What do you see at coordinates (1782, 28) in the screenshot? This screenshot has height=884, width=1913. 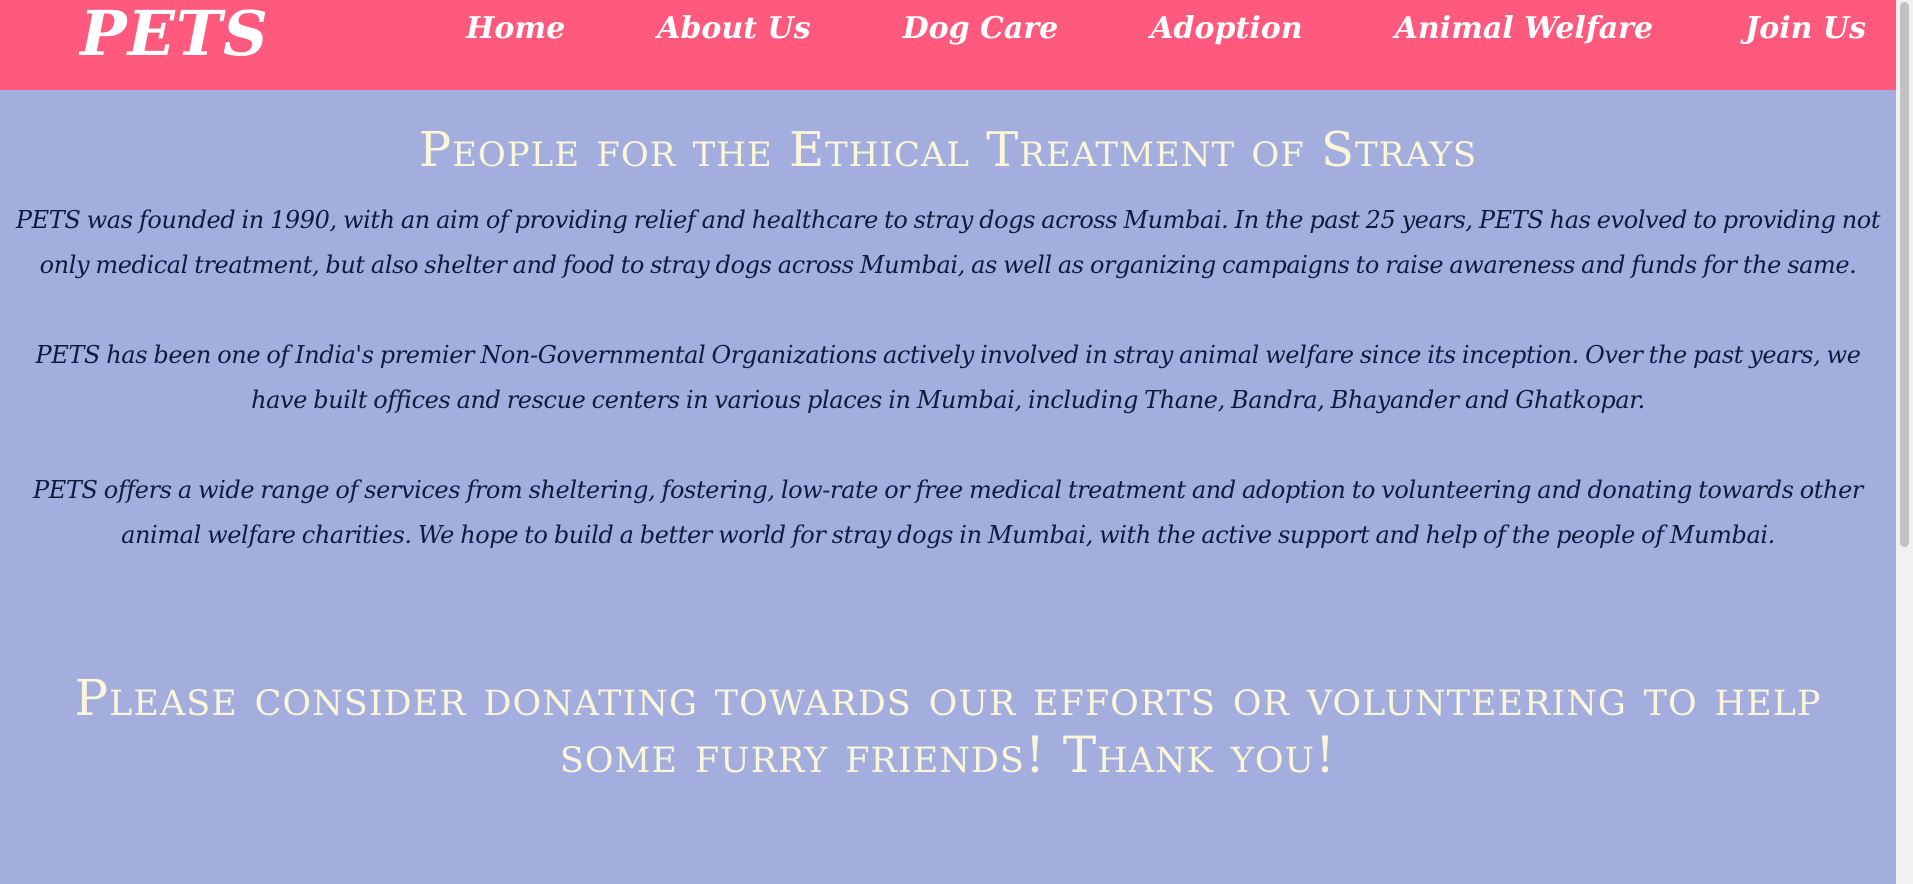 I see `nav-item-join-us: Join Us` at bounding box center [1782, 28].